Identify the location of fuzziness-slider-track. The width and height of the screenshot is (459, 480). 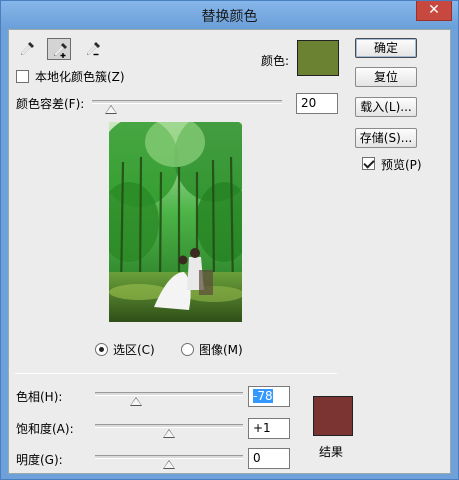
(187, 102).